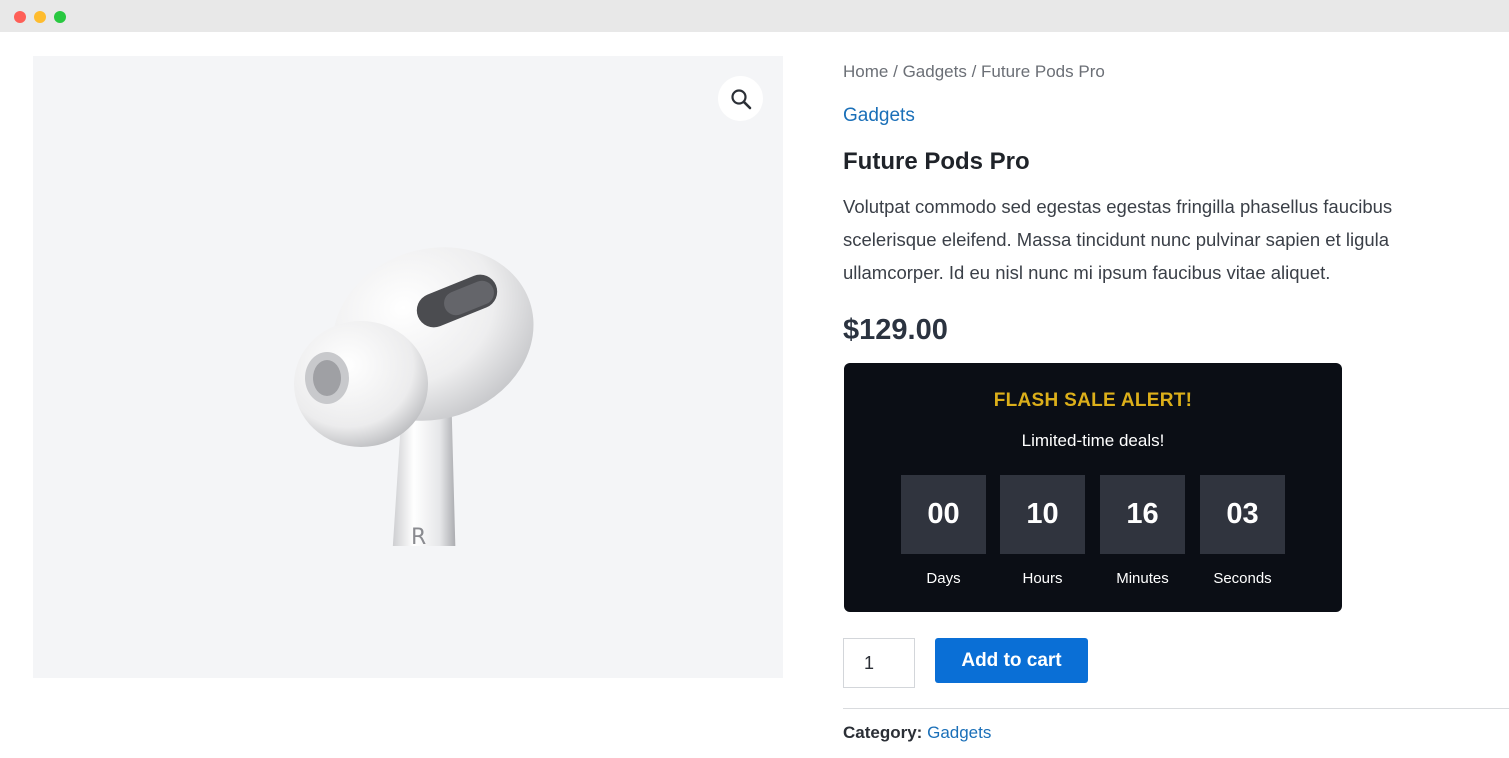 The width and height of the screenshot is (1509, 758). What do you see at coordinates (883, 732) in the screenshot?
I see `category-label: Category:` at bounding box center [883, 732].